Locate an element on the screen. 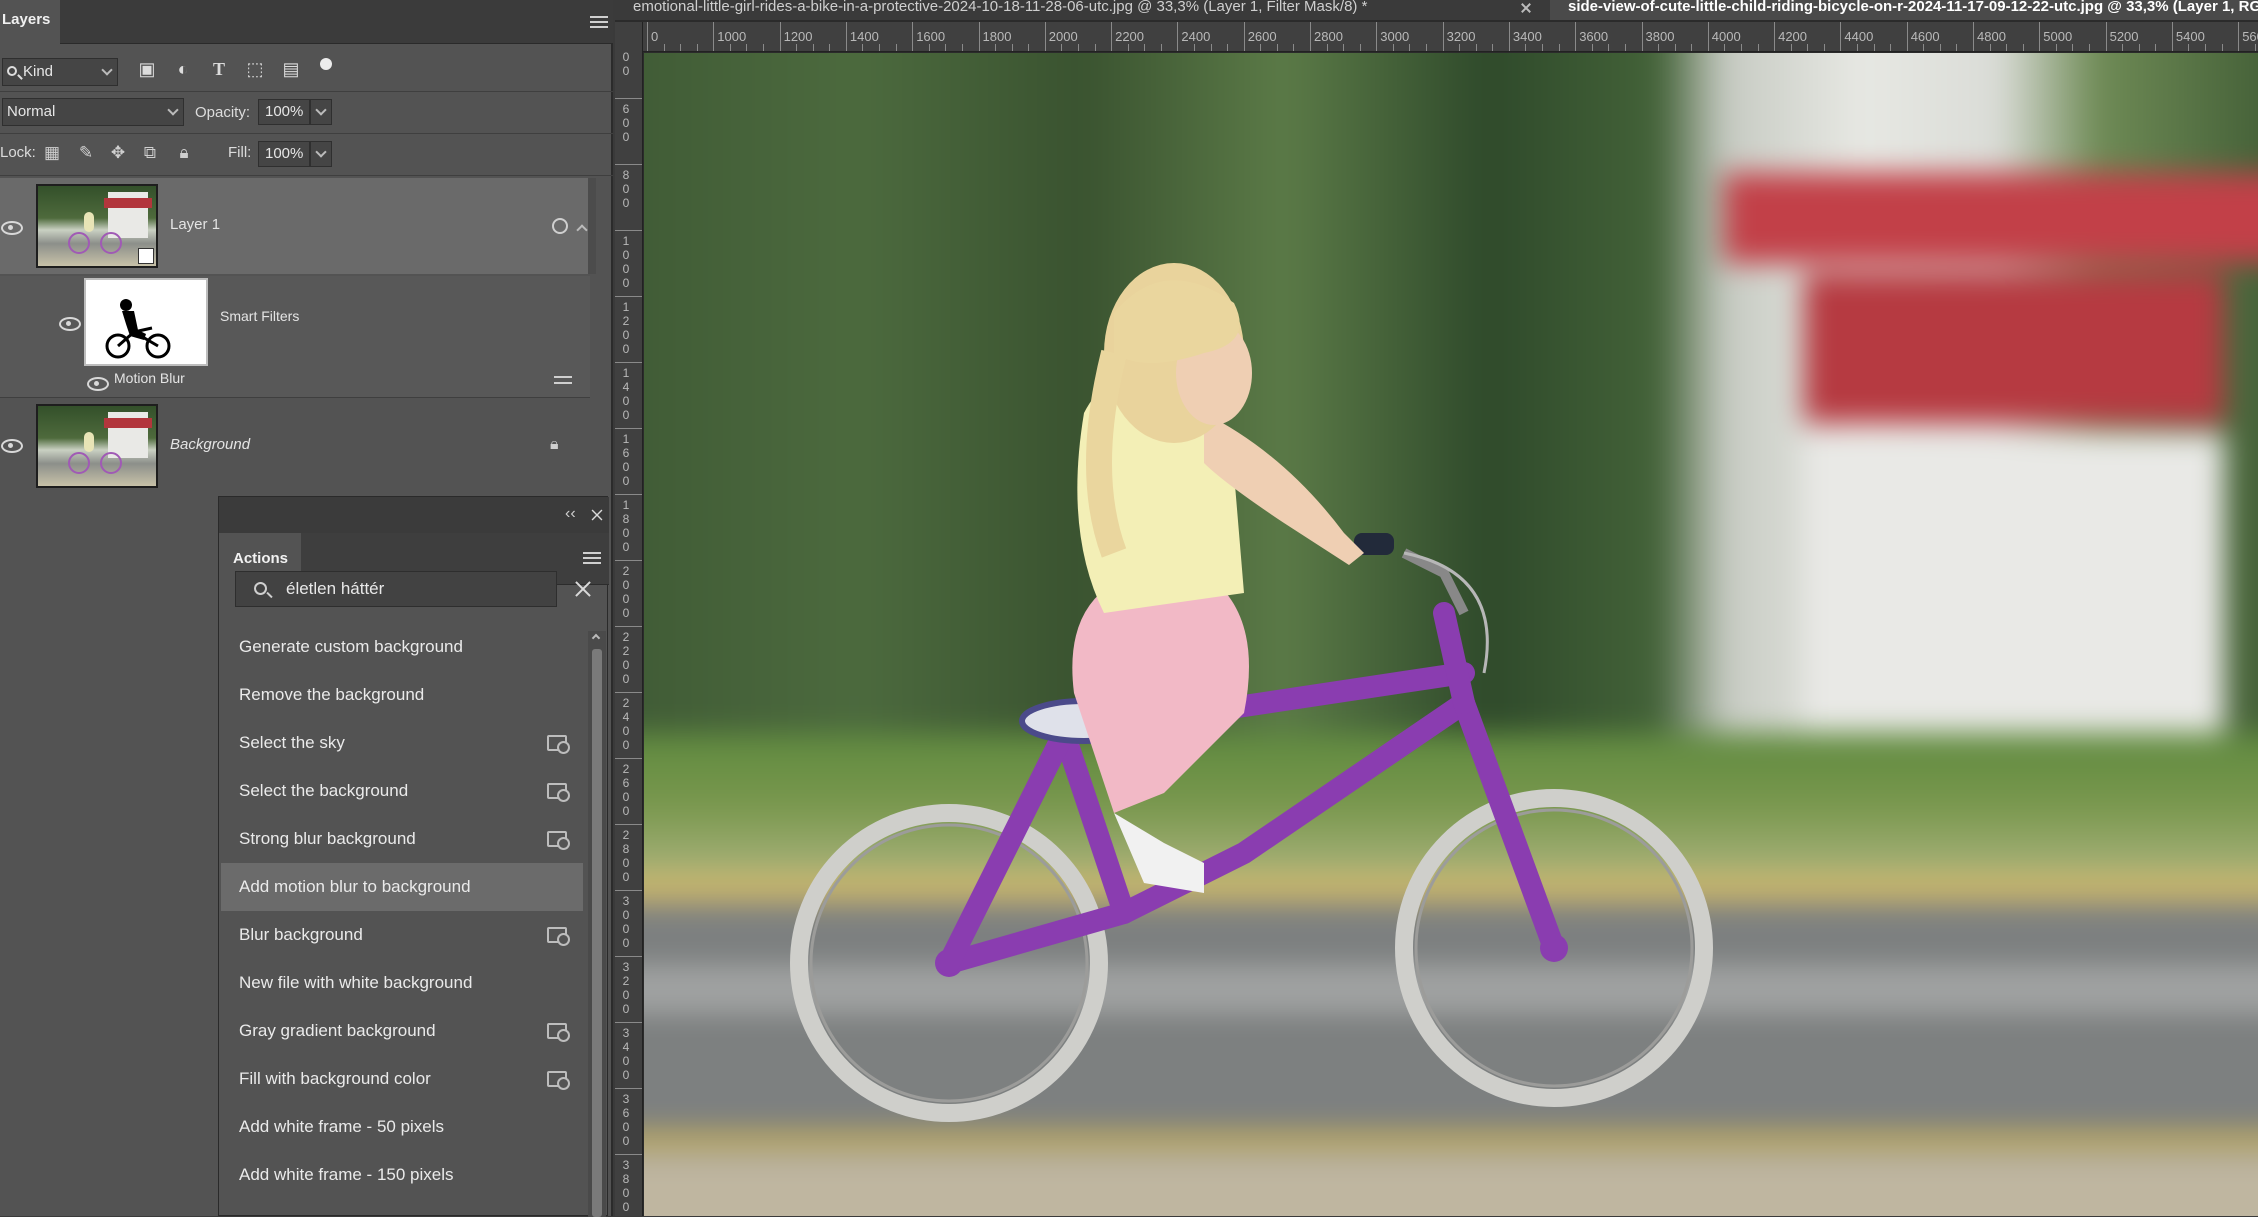 The height and width of the screenshot is (1217, 2258). action-item-add-white-frame-150: Add white frame - 150 pixels is located at coordinates (402, 1175).